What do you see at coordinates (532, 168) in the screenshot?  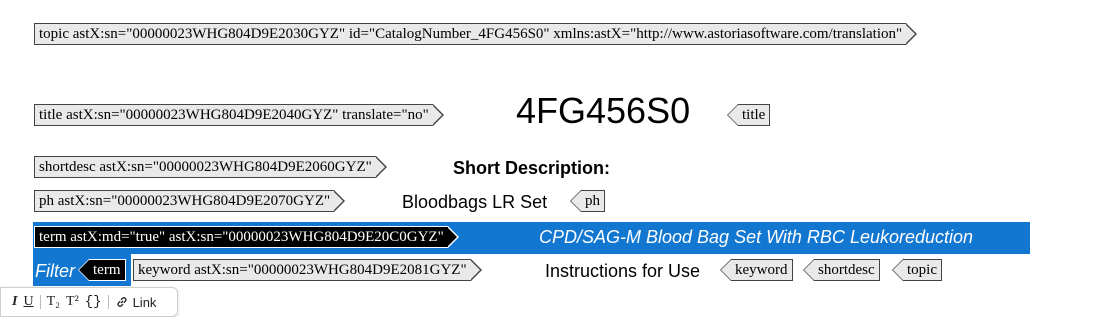 I see `shortdesc-label: Short Description:` at bounding box center [532, 168].